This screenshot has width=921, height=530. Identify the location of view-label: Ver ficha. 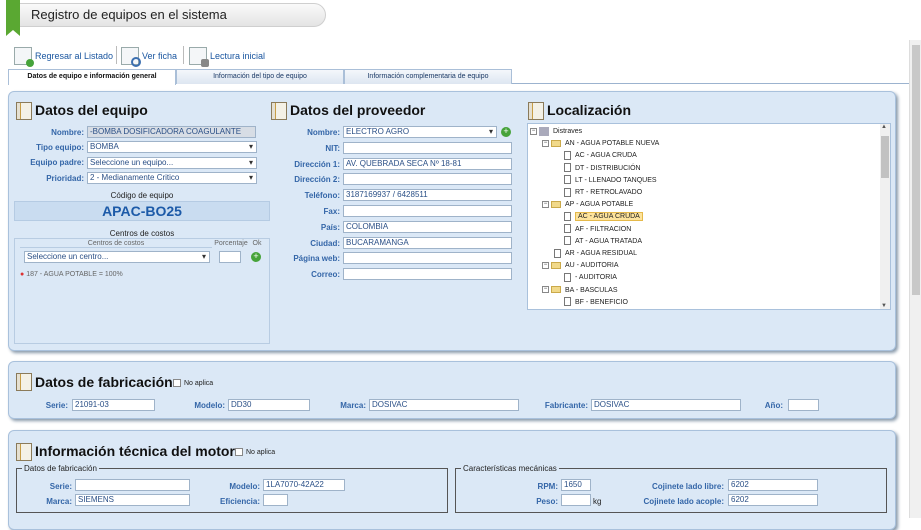
(160, 56).